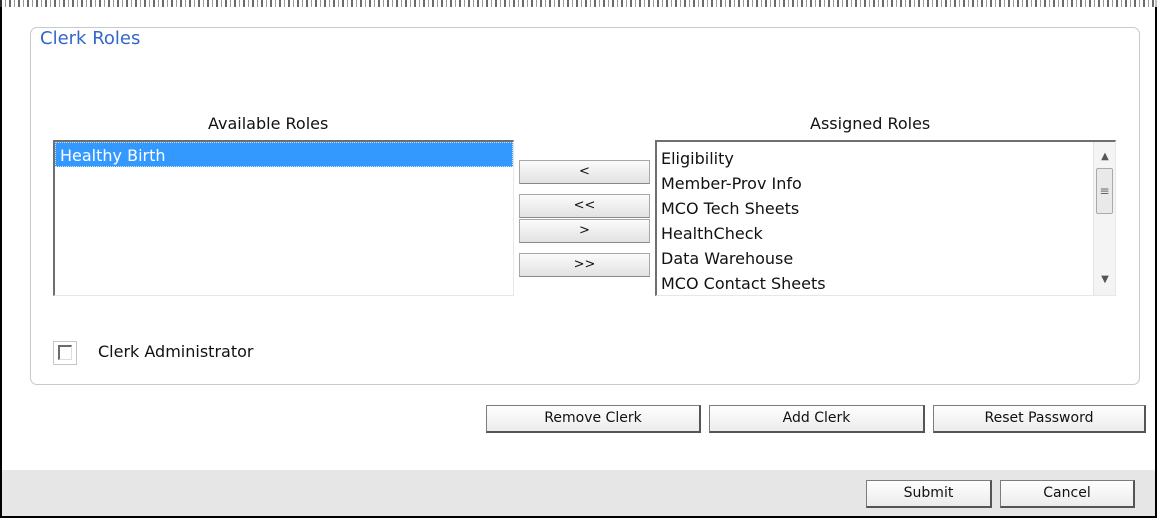  What do you see at coordinates (1067, 494) in the screenshot?
I see `cancel-button: Cancel` at bounding box center [1067, 494].